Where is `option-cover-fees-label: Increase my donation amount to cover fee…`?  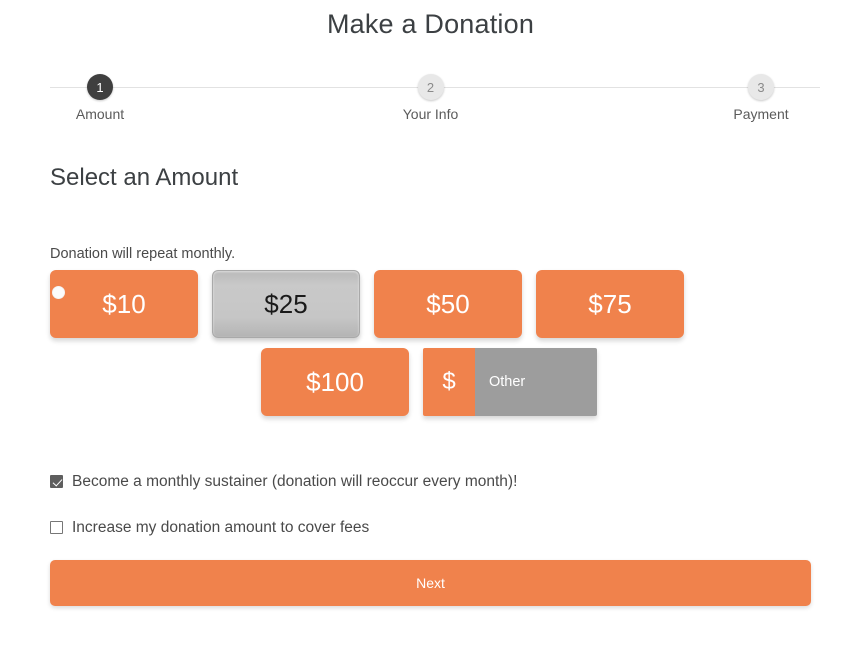
option-cover-fees-label: Increase my donation amount to cover fee… is located at coordinates (221, 527).